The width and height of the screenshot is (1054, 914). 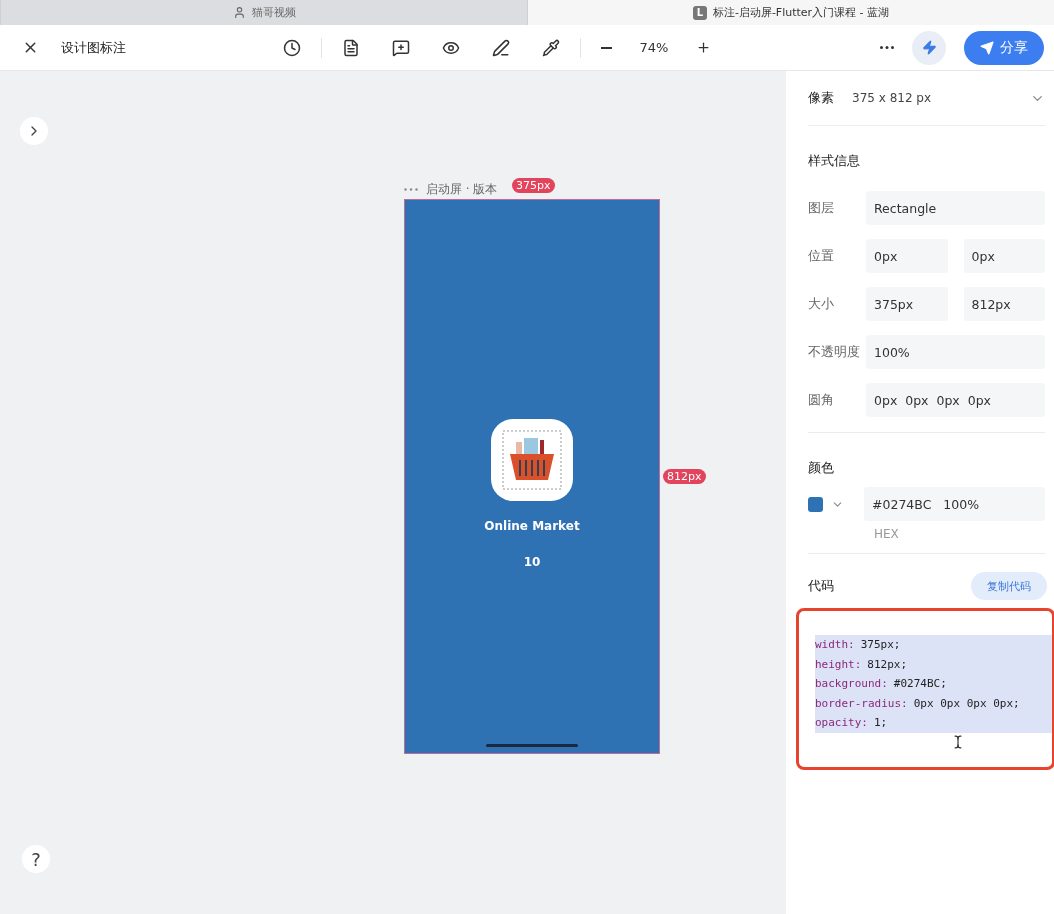 What do you see at coordinates (699, 12) in the screenshot?
I see `site-logo: L` at bounding box center [699, 12].